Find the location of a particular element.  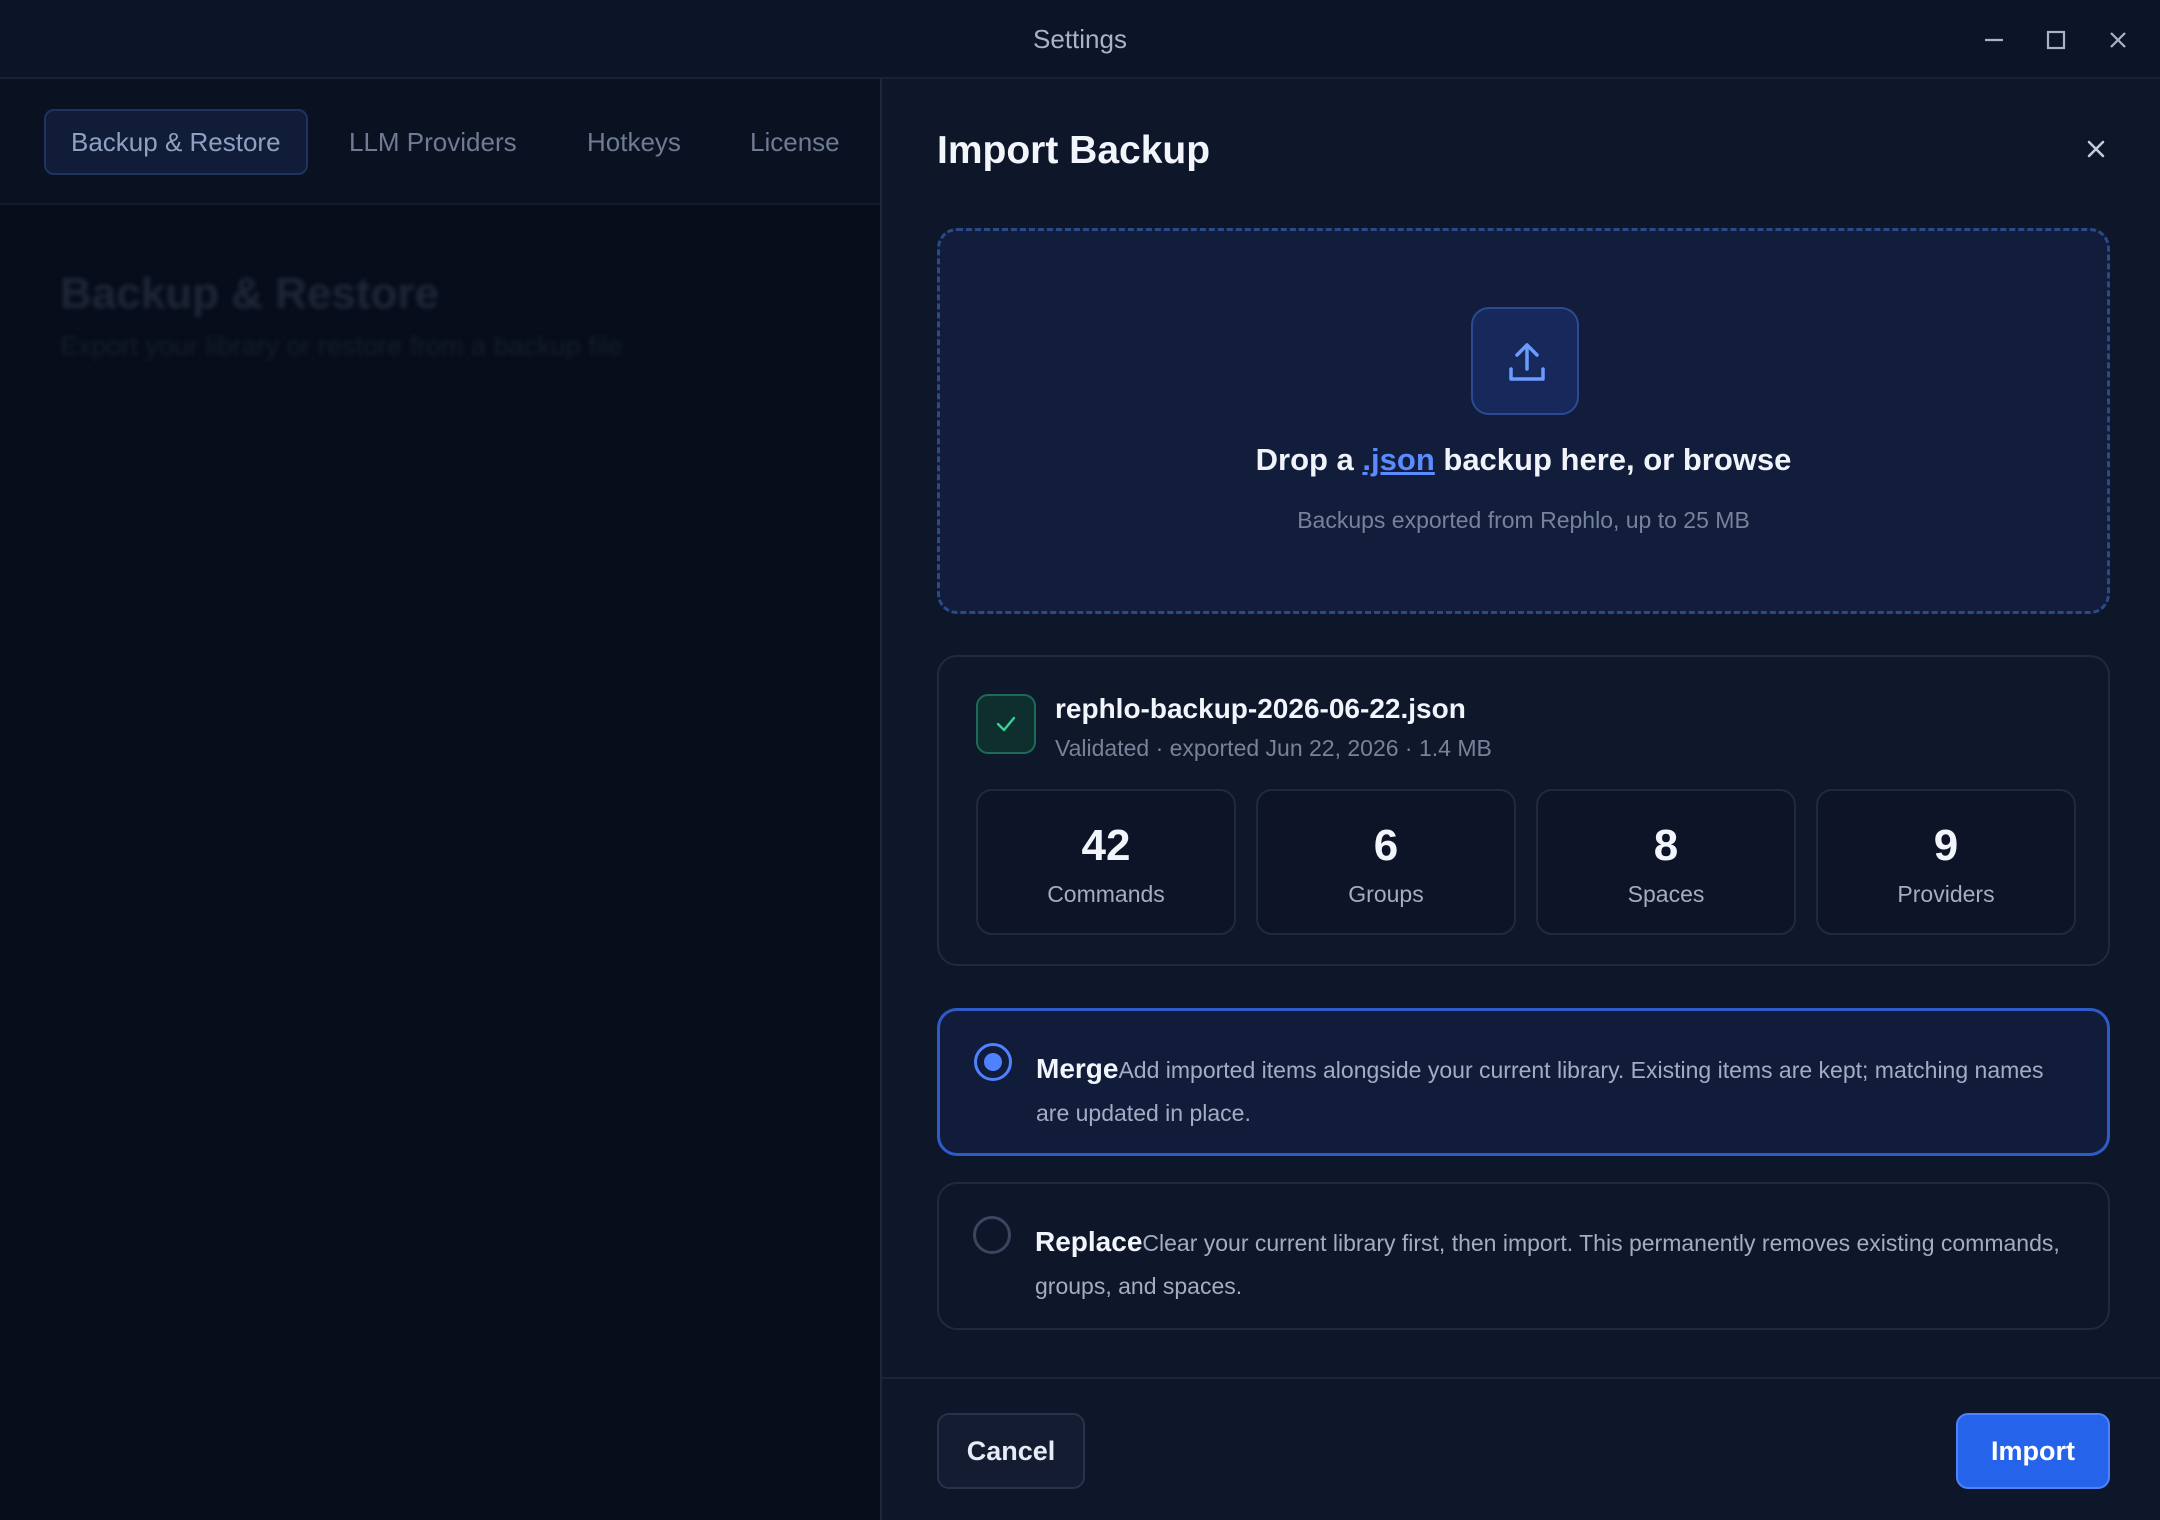

stat-label: Providers is located at coordinates (1946, 894).